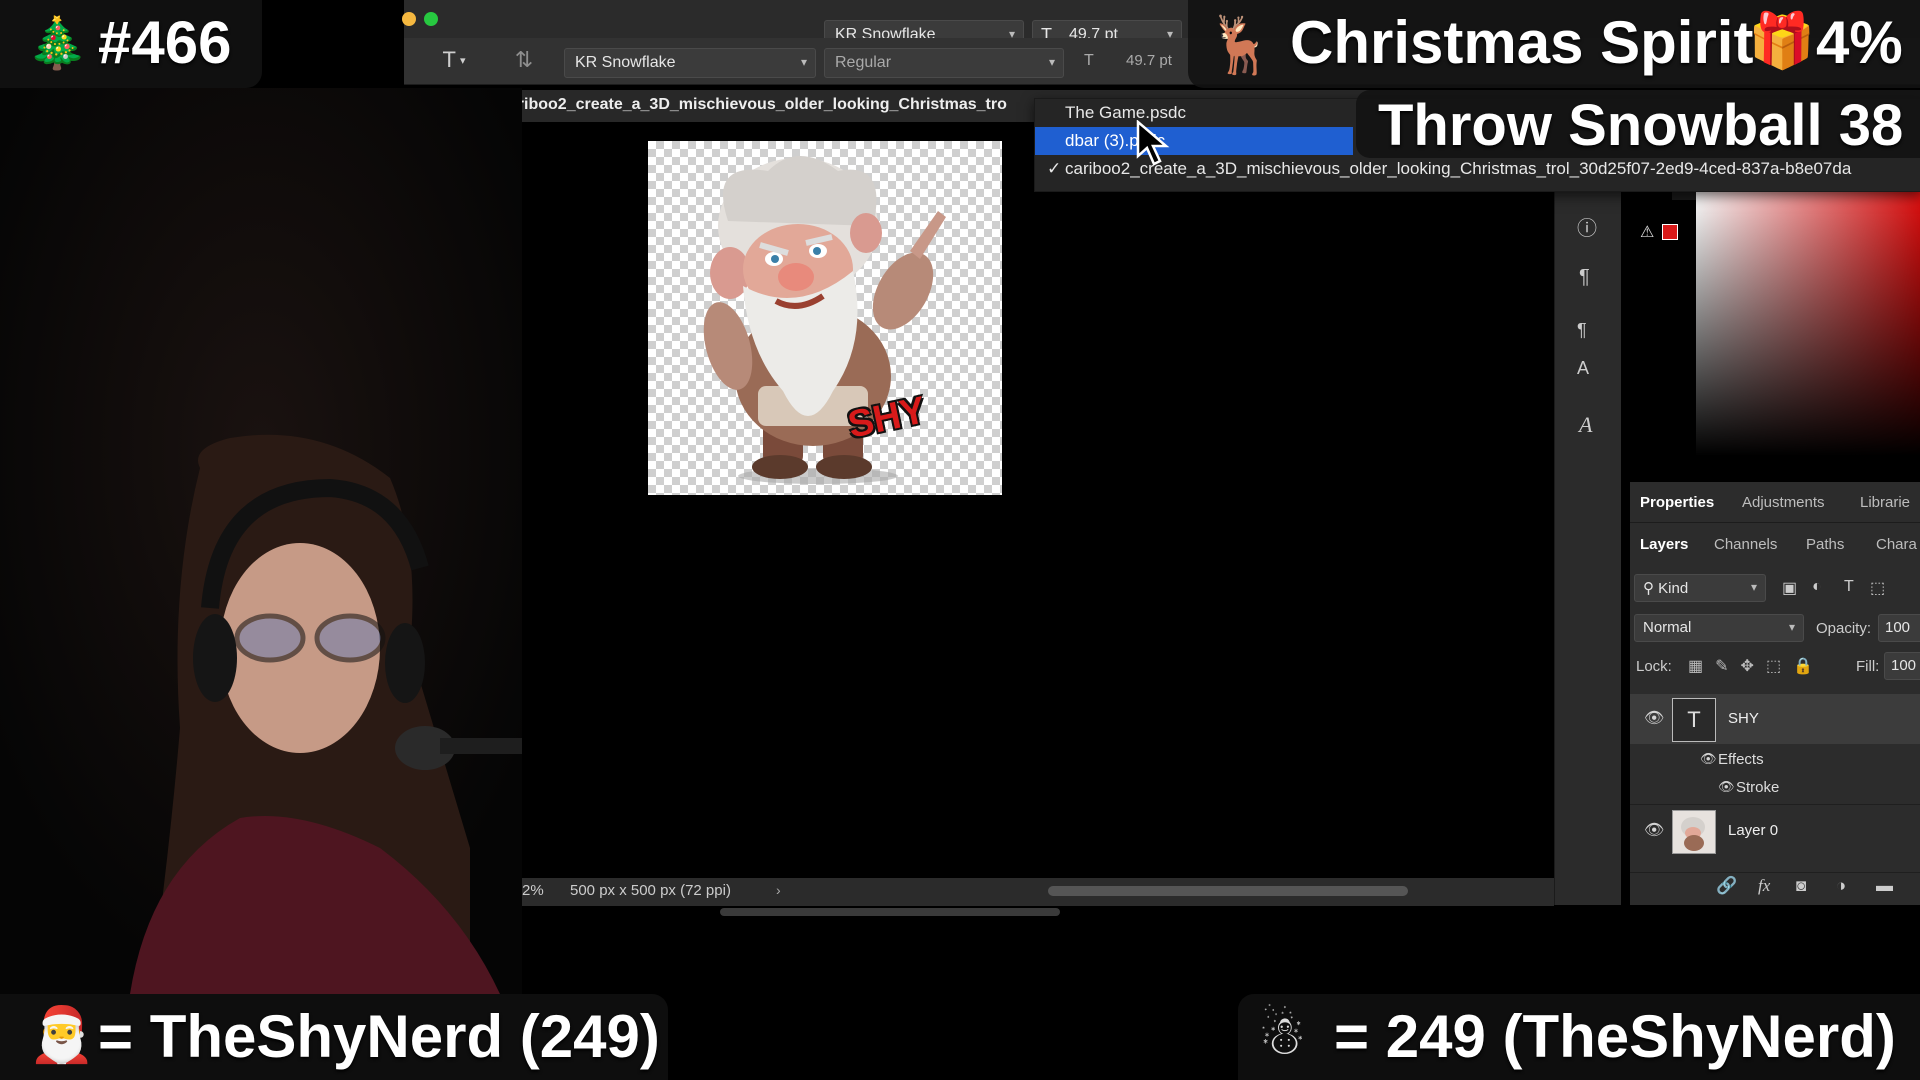  I want to click on lock-options: ▦✎✥⬚🔒, so click(1756, 666).